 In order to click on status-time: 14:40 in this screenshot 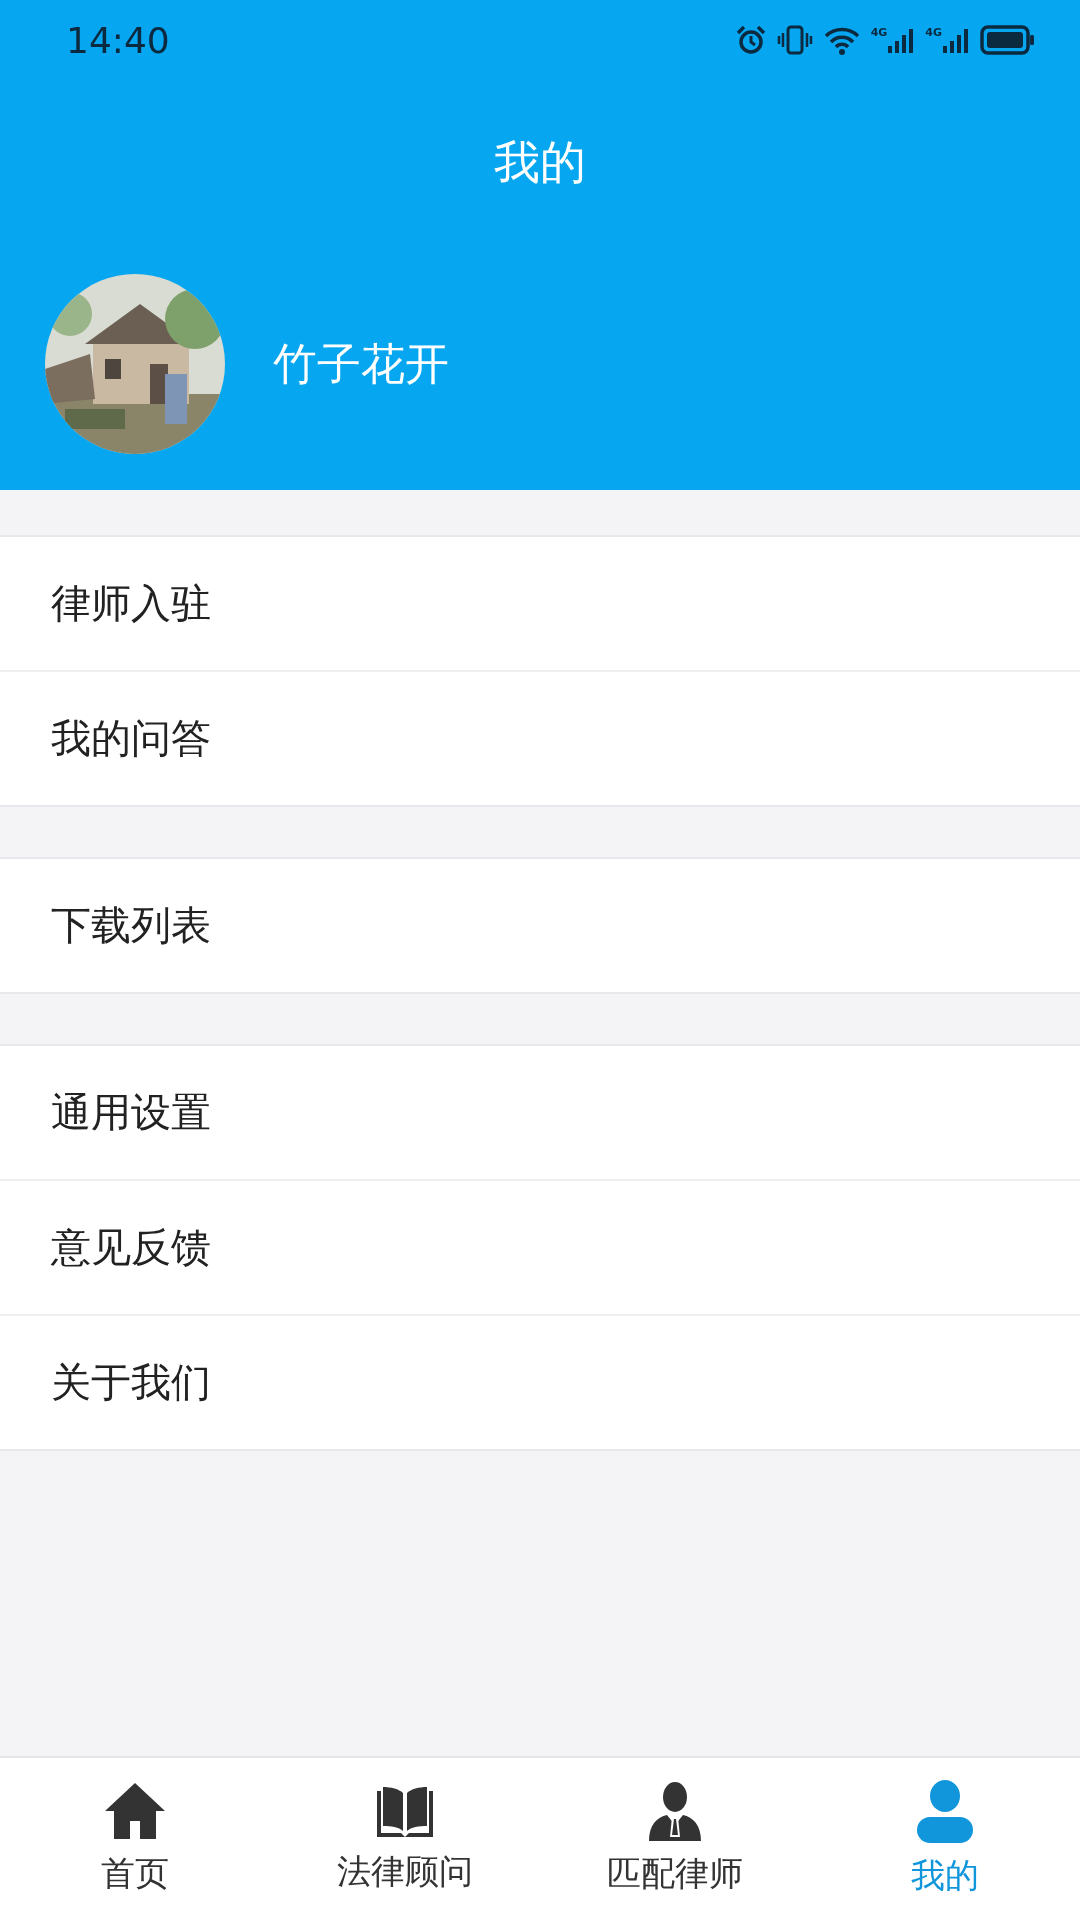, I will do `click(118, 40)`.